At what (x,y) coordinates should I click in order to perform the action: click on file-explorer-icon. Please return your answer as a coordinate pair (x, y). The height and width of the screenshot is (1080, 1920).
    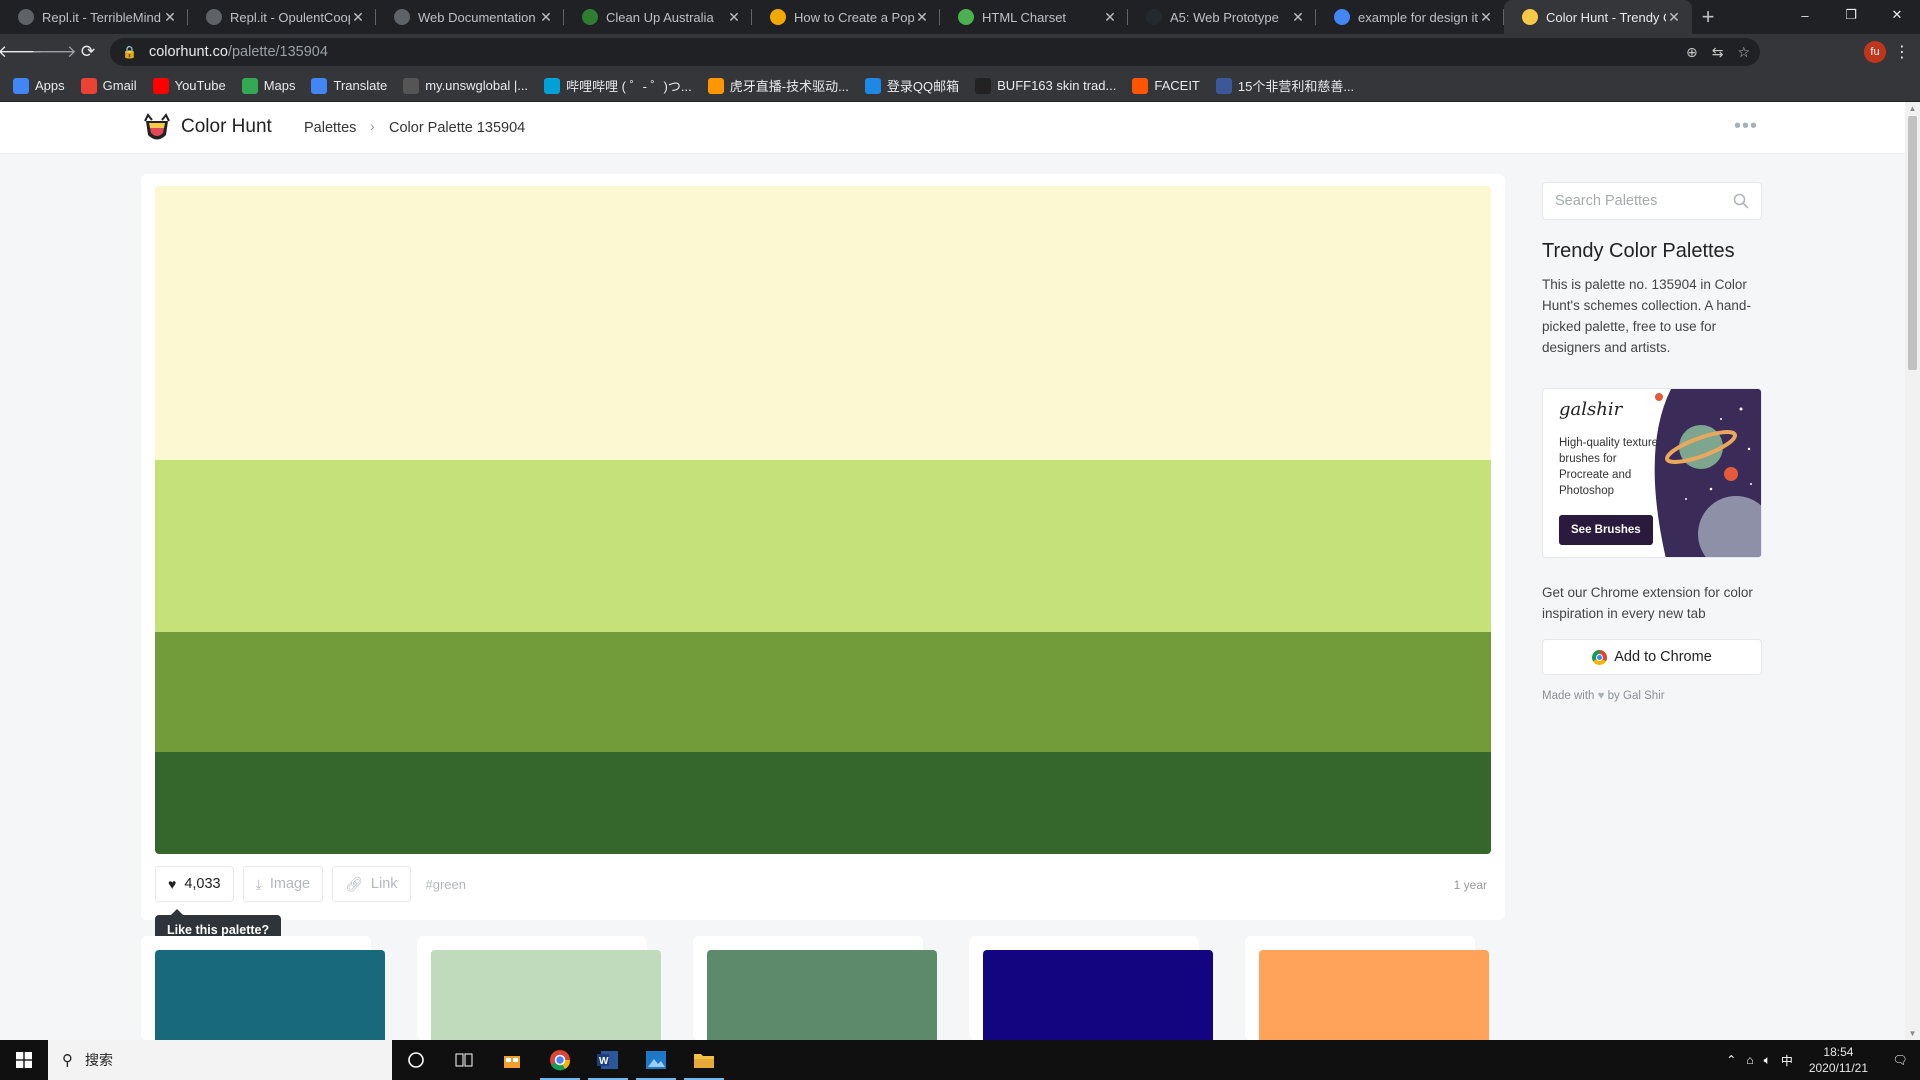
    Looking at the image, I should click on (704, 1060).